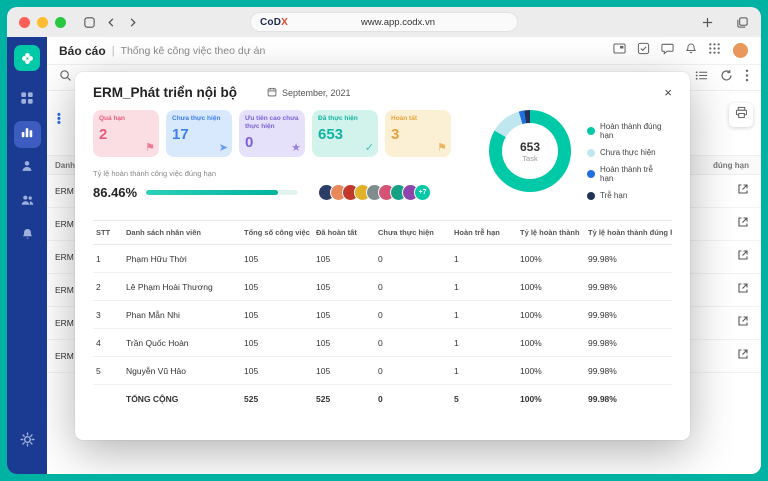  What do you see at coordinates (627, 131) in the screenshot?
I see `legend-item: Hoàn thành đúng hạn` at bounding box center [627, 131].